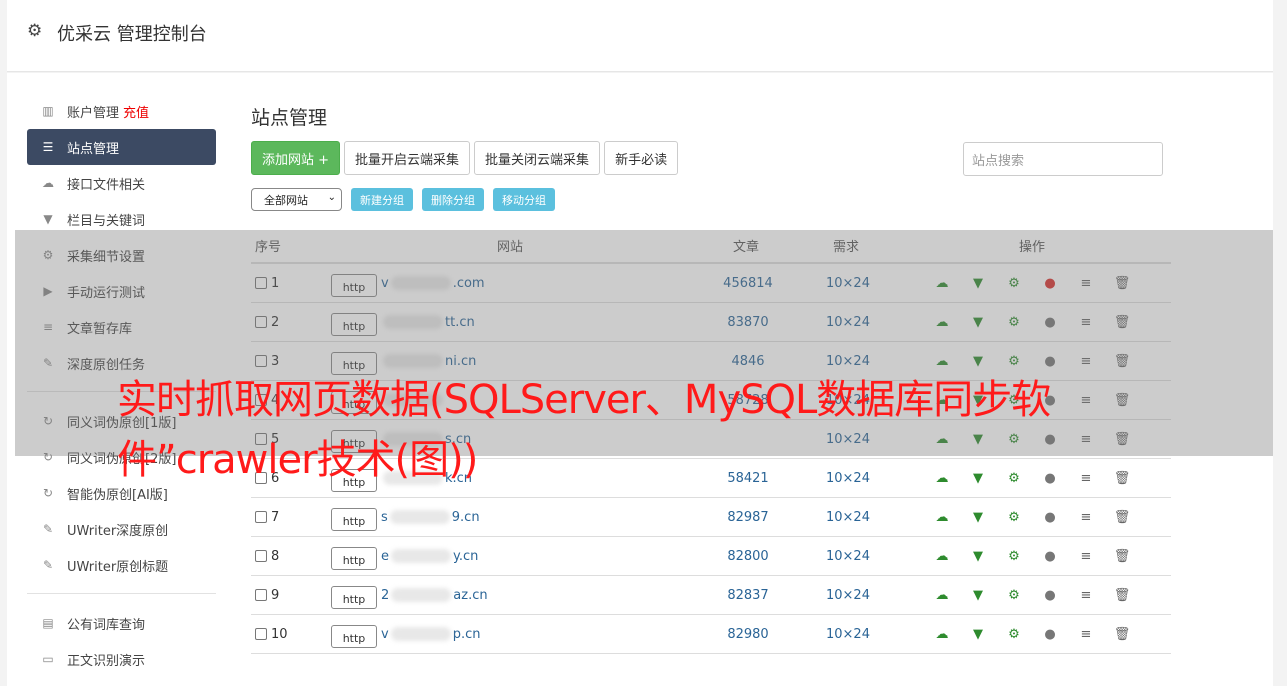 Image resolution: width=1287 pixels, height=686 pixels. Describe the element at coordinates (524, 199) in the screenshot. I see `move-group-button: 移动分组` at that location.